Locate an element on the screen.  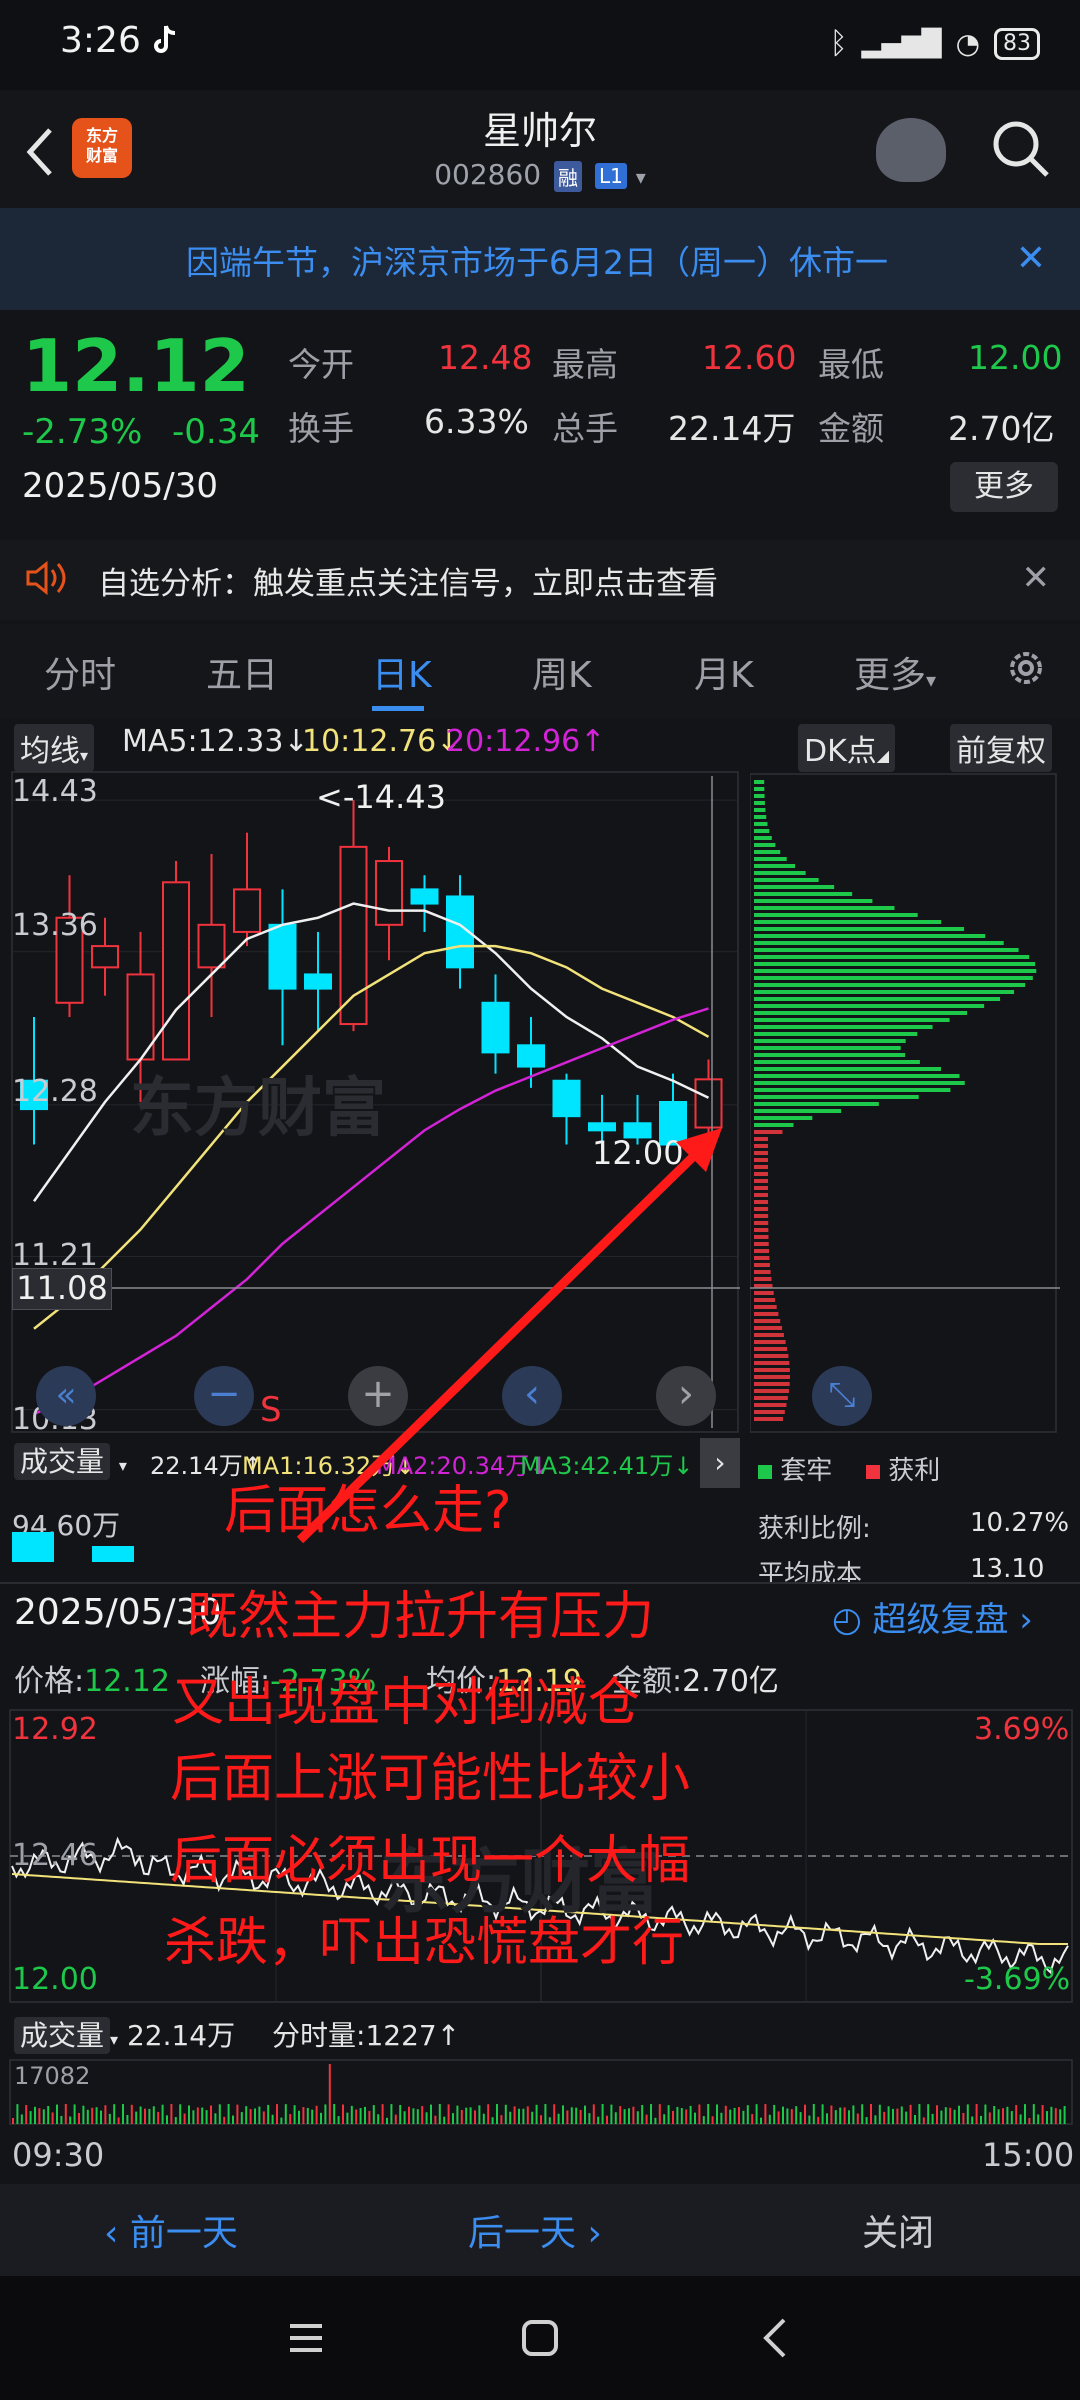
dk-point-label: DK点 is located at coordinates (840, 751).